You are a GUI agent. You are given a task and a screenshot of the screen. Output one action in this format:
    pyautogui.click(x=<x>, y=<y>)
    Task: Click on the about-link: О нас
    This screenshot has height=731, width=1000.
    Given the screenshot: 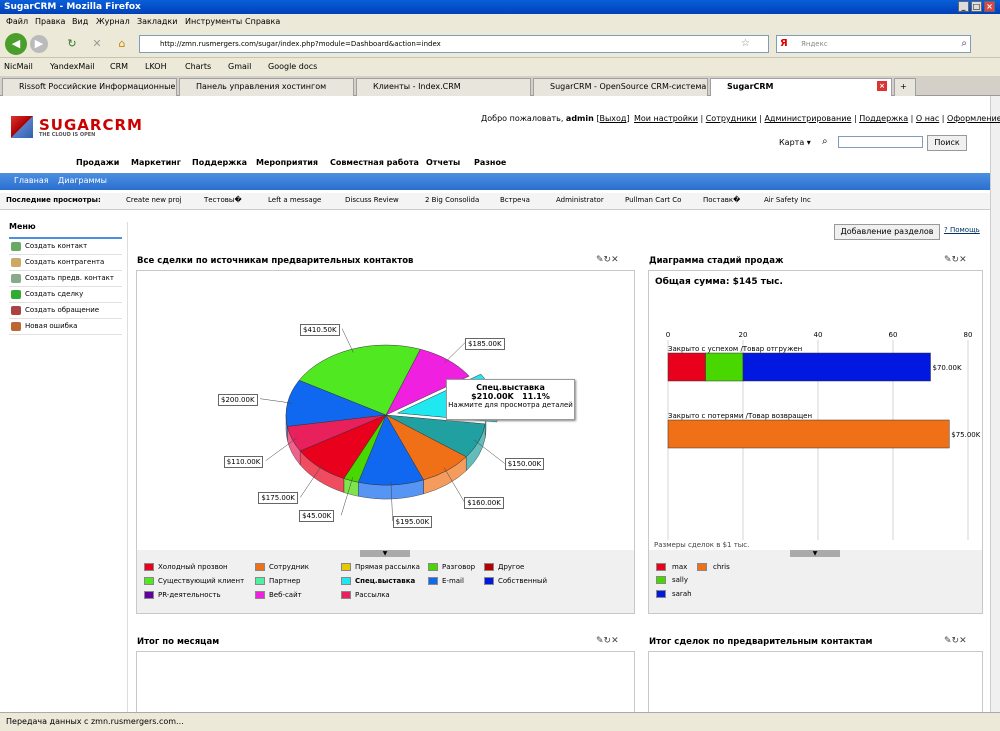 What is the action you would take?
    pyautogui.click(x=927, y=118)
    